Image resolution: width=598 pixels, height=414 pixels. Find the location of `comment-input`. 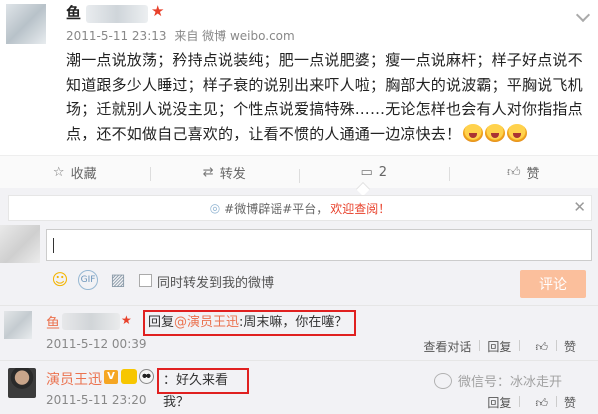

comment-input is located at coordinates (319, 245).